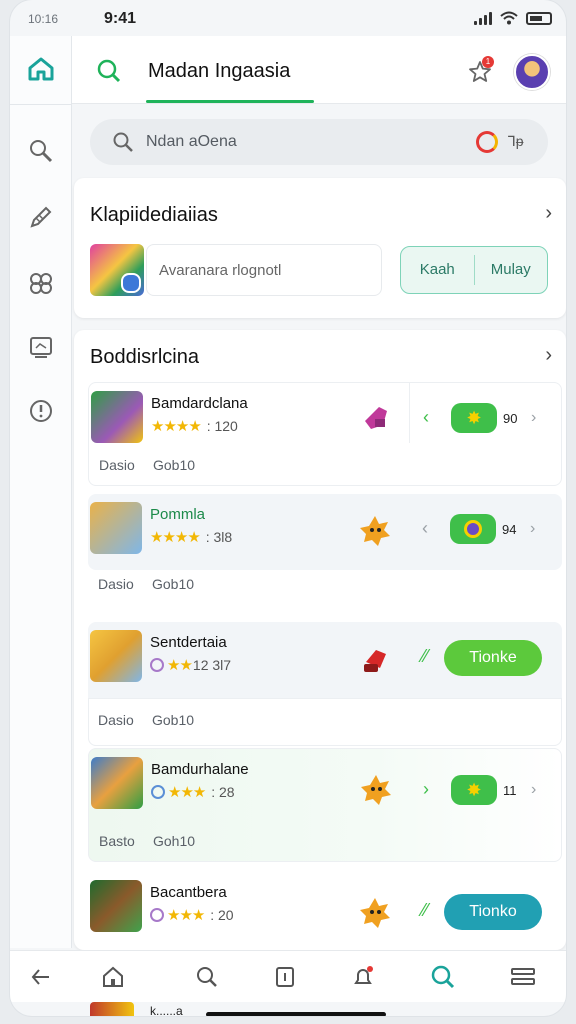  I want to click on home-indicator, so click(296, 1014).